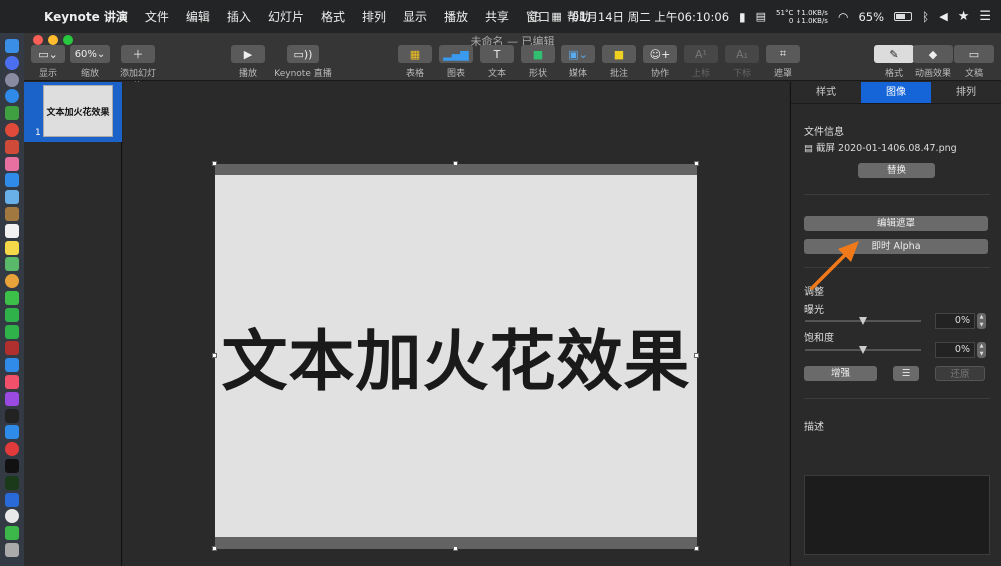  Describe the element at coordinates (802, 17) in the screenshot. I see `system-monitor: 51°C ↑1.0KB/s 0 ↓1.0KB/s` at that location.